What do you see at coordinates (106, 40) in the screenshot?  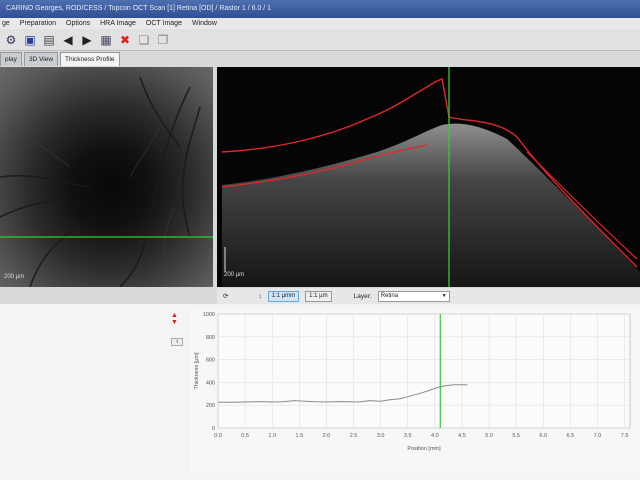 I see `grid-icon: ▦` at bounding box center [106, 40].